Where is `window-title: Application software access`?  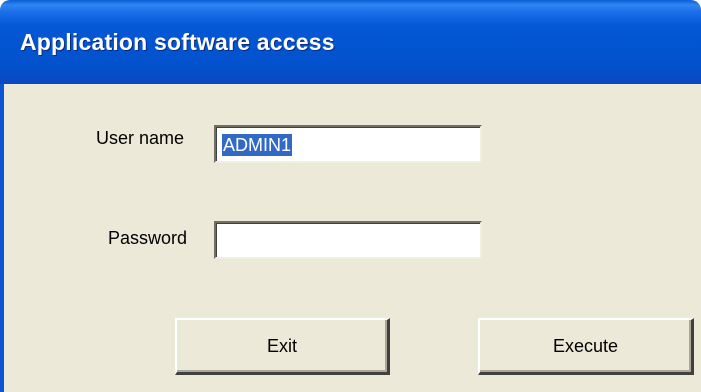
window-title: Application software access is located at coordinates (177, 42).